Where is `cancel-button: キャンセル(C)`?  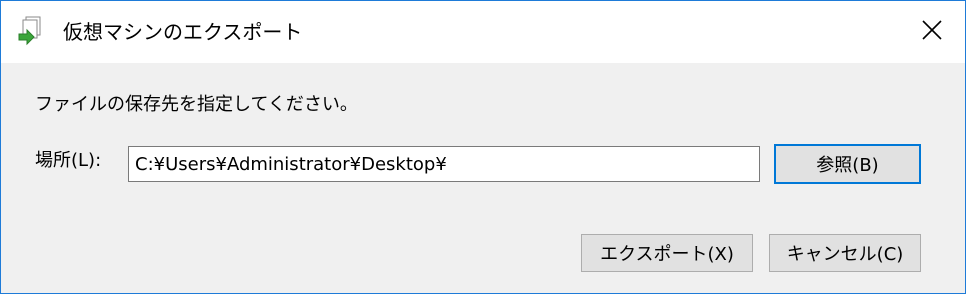
cancel-button: キャンセル(C) is located at coordinates (845, 253).